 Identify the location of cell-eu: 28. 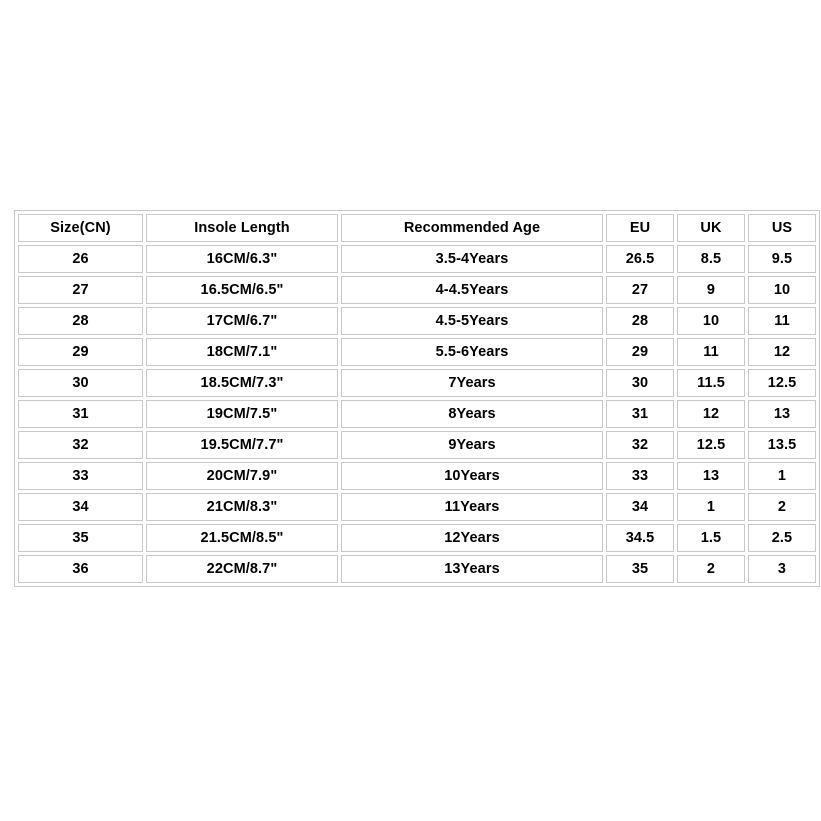
(640, 321).